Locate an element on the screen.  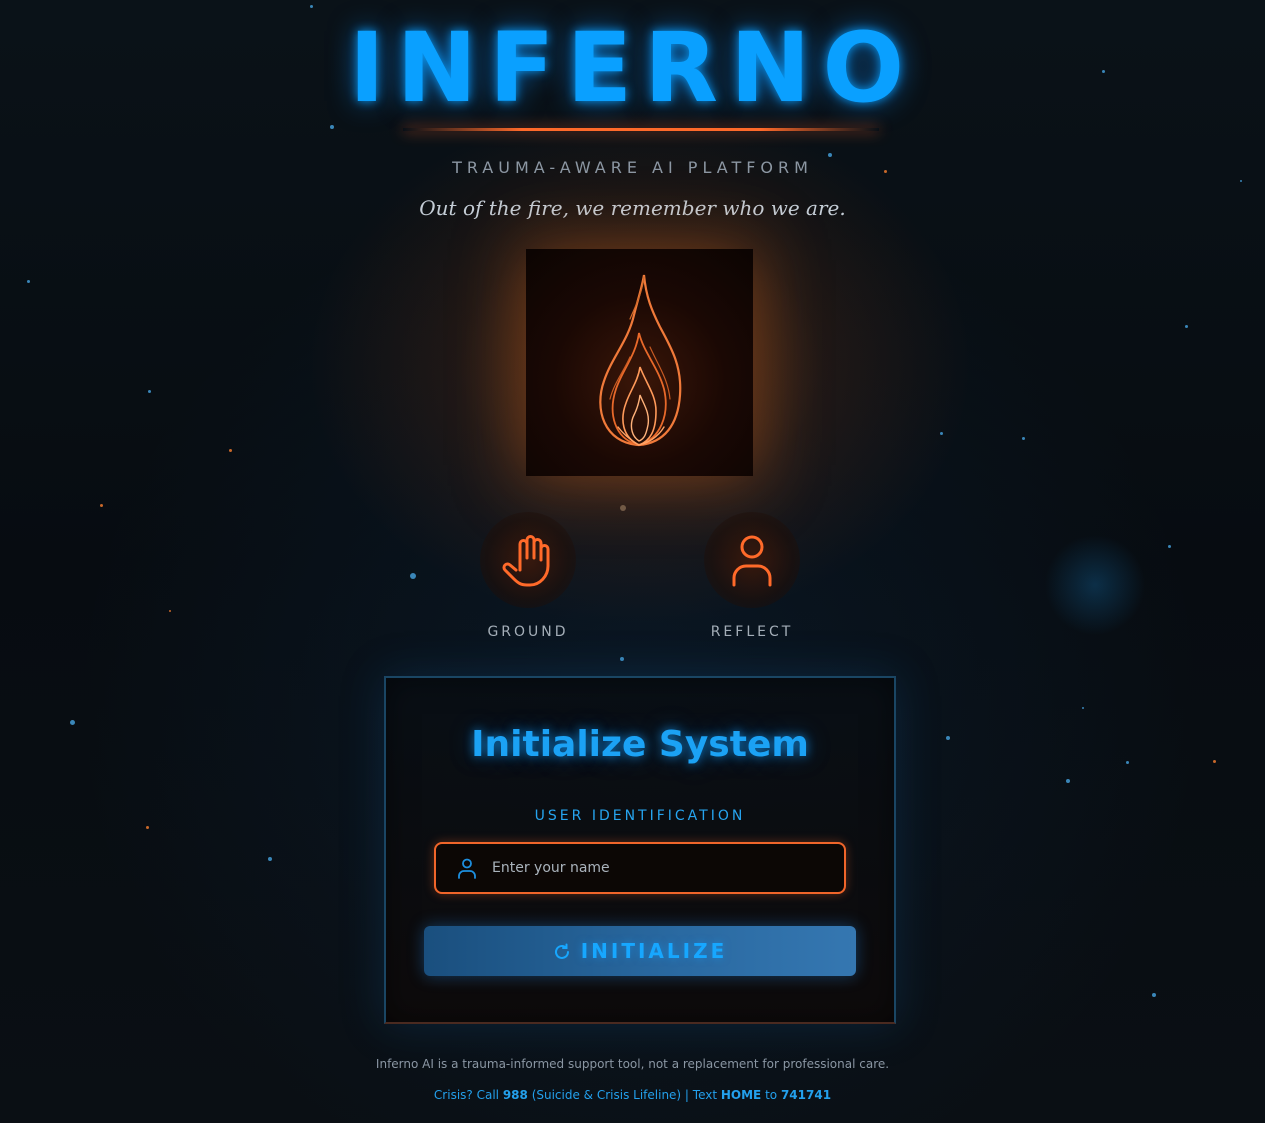
flame-icon is located at coordinates (640, 360).